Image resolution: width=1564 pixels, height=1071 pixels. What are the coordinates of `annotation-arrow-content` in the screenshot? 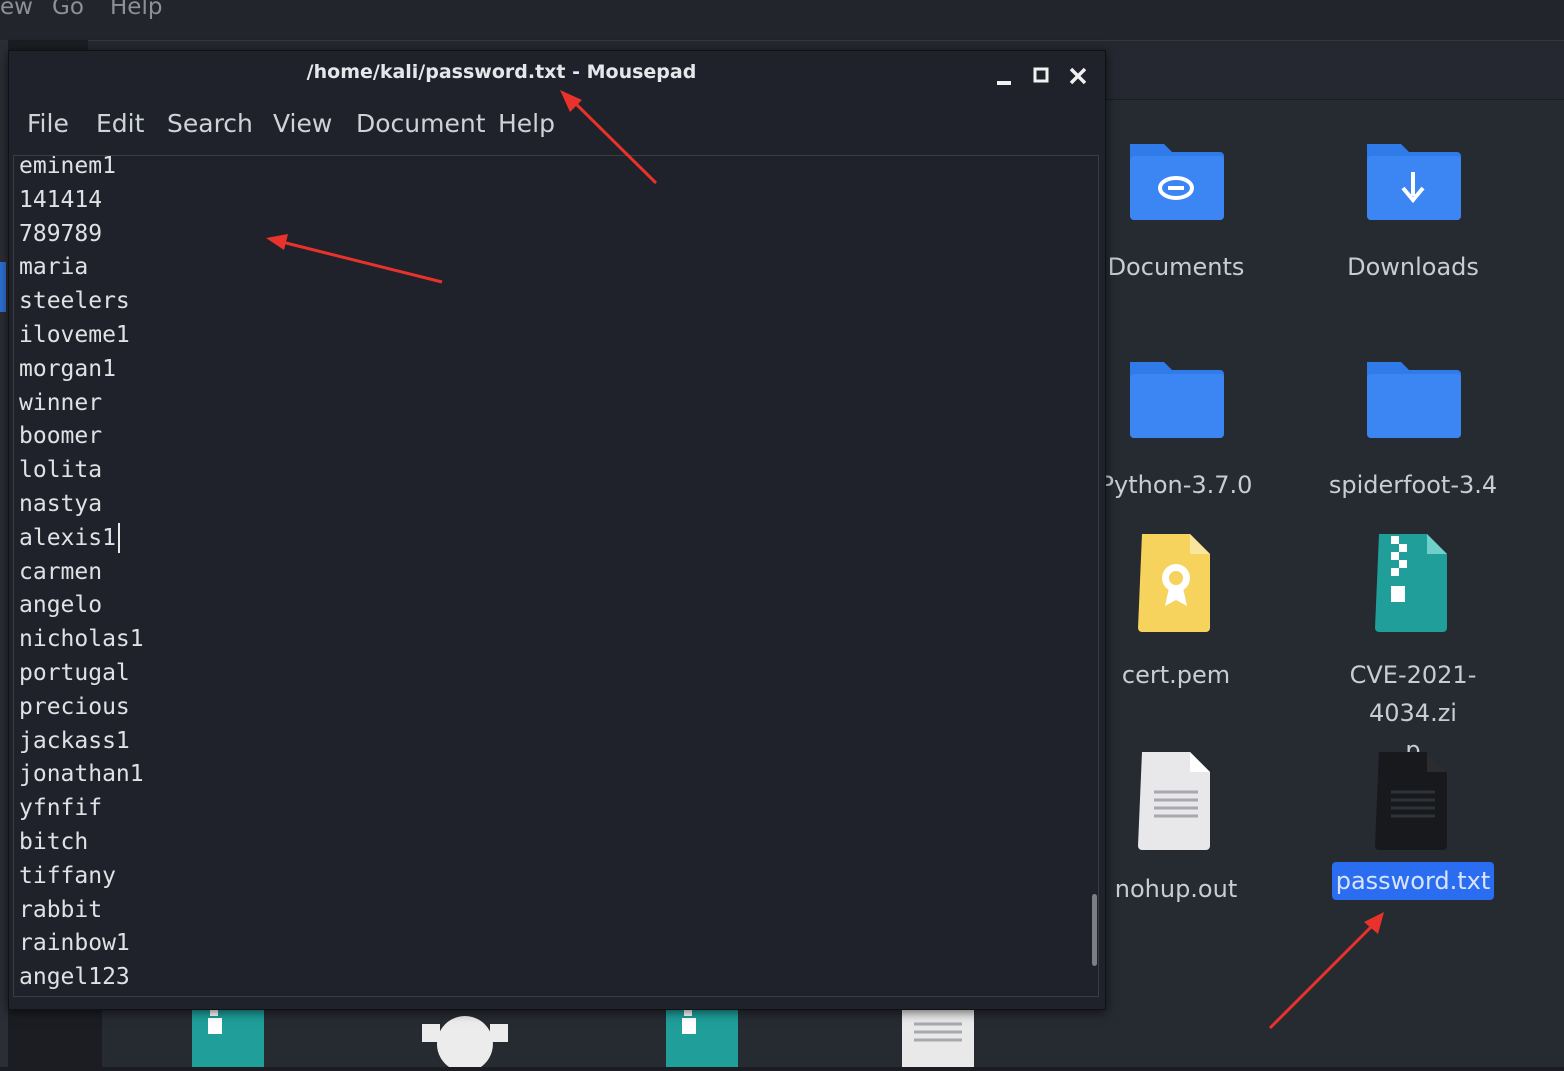 It's located at (354, 259).